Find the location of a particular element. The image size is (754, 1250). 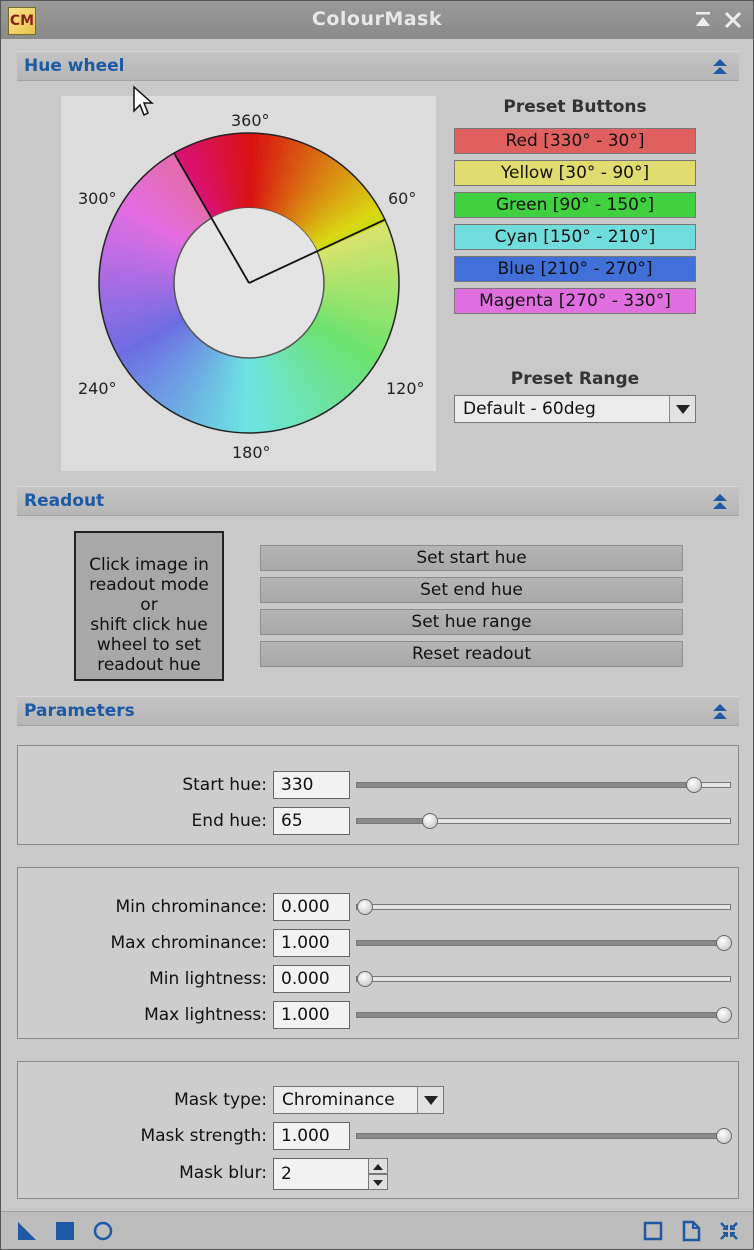

end-hue-slider-fill is located at coordinates (391, 821).